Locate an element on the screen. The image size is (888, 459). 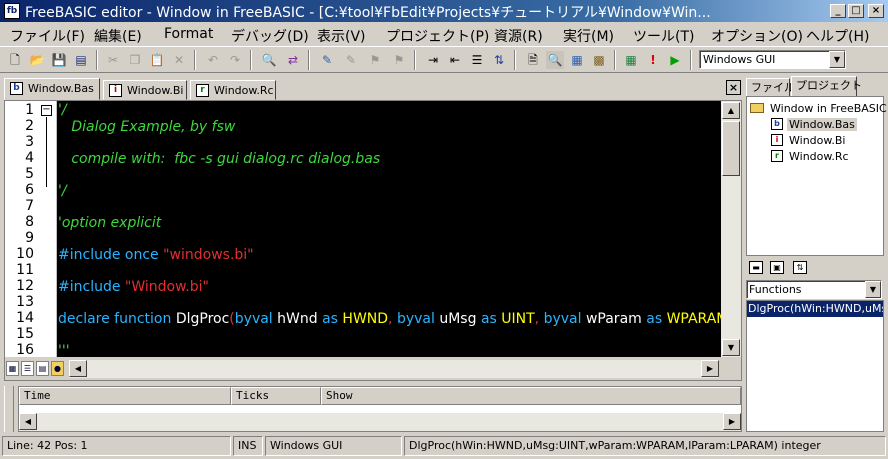
close-tab-icon: × is located at coordinates (733, 87).